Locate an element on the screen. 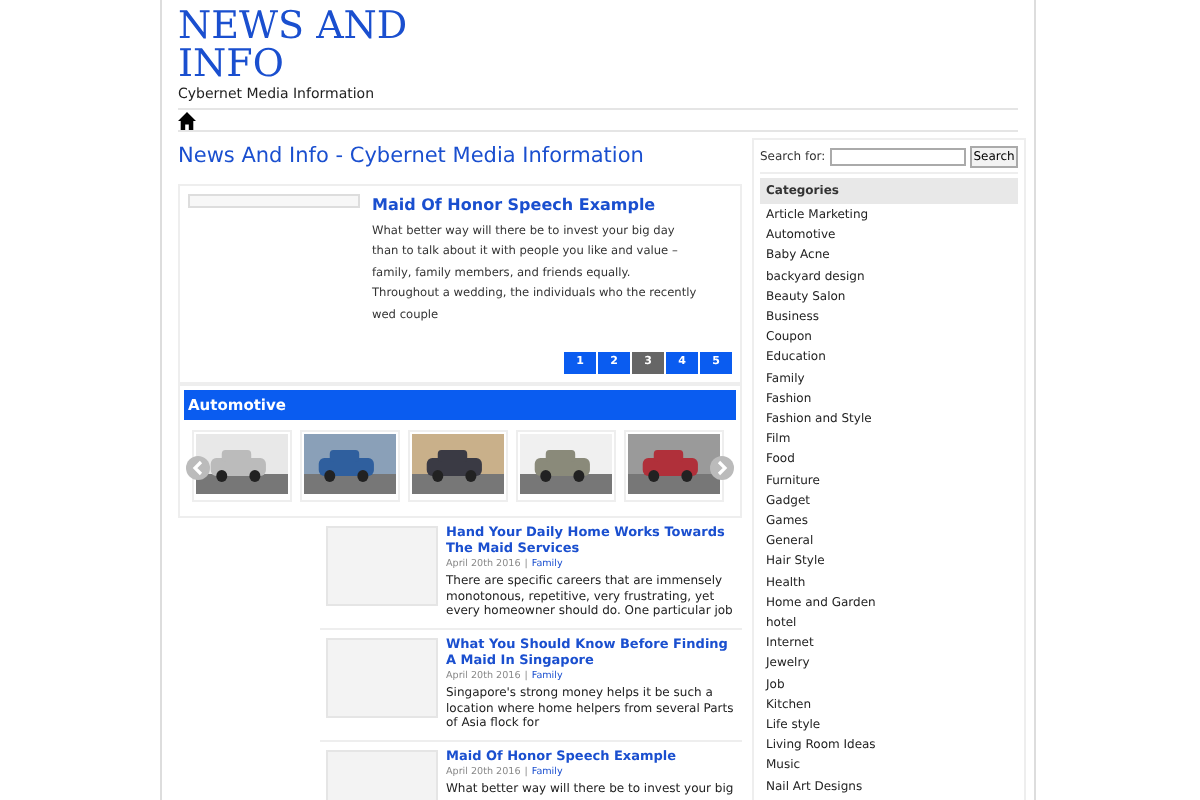 This screenshot has width=1200, height=800. home-icon is located at coordinates (187, 120).